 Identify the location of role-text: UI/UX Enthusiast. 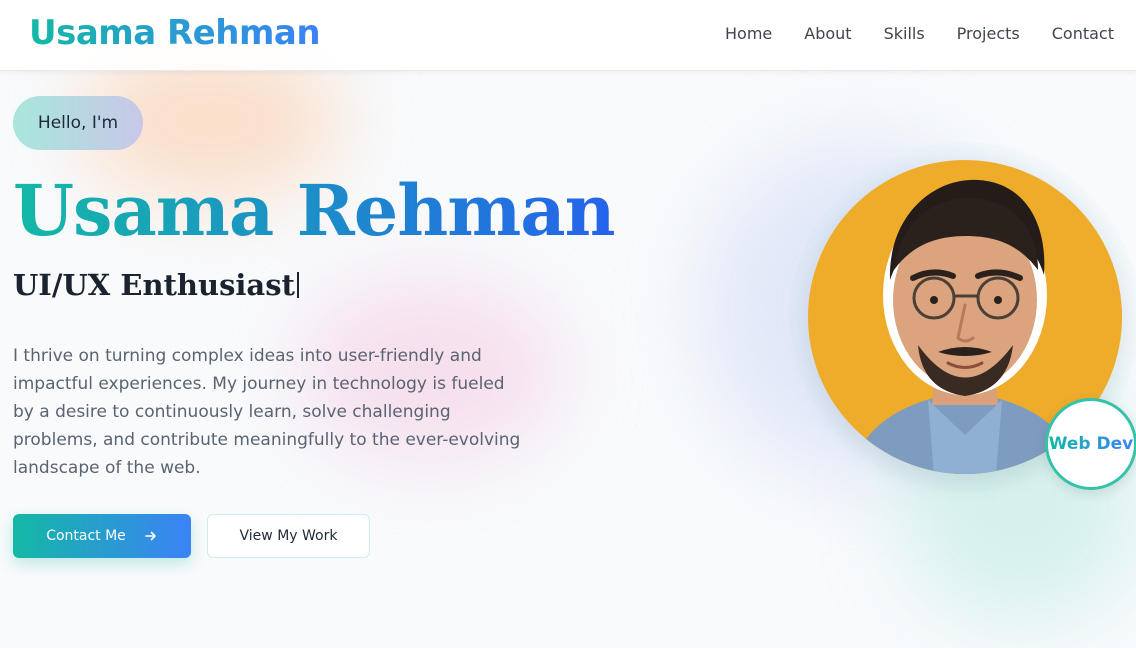
(154, 285).